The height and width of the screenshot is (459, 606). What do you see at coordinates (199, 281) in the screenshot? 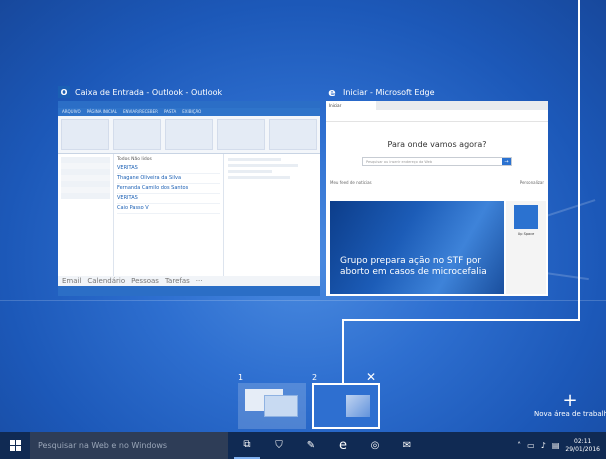
I see `nav-more: ···` at bounding box center [199, 281].